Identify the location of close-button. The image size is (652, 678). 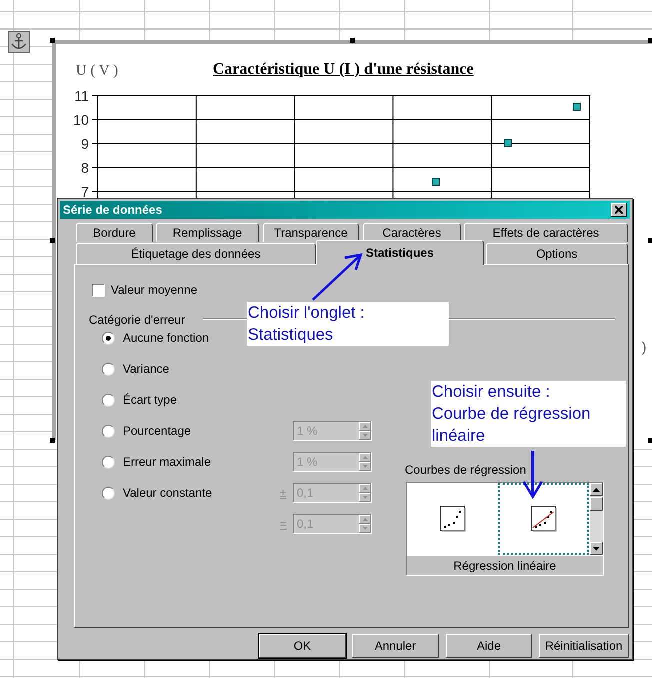
(619, 210).